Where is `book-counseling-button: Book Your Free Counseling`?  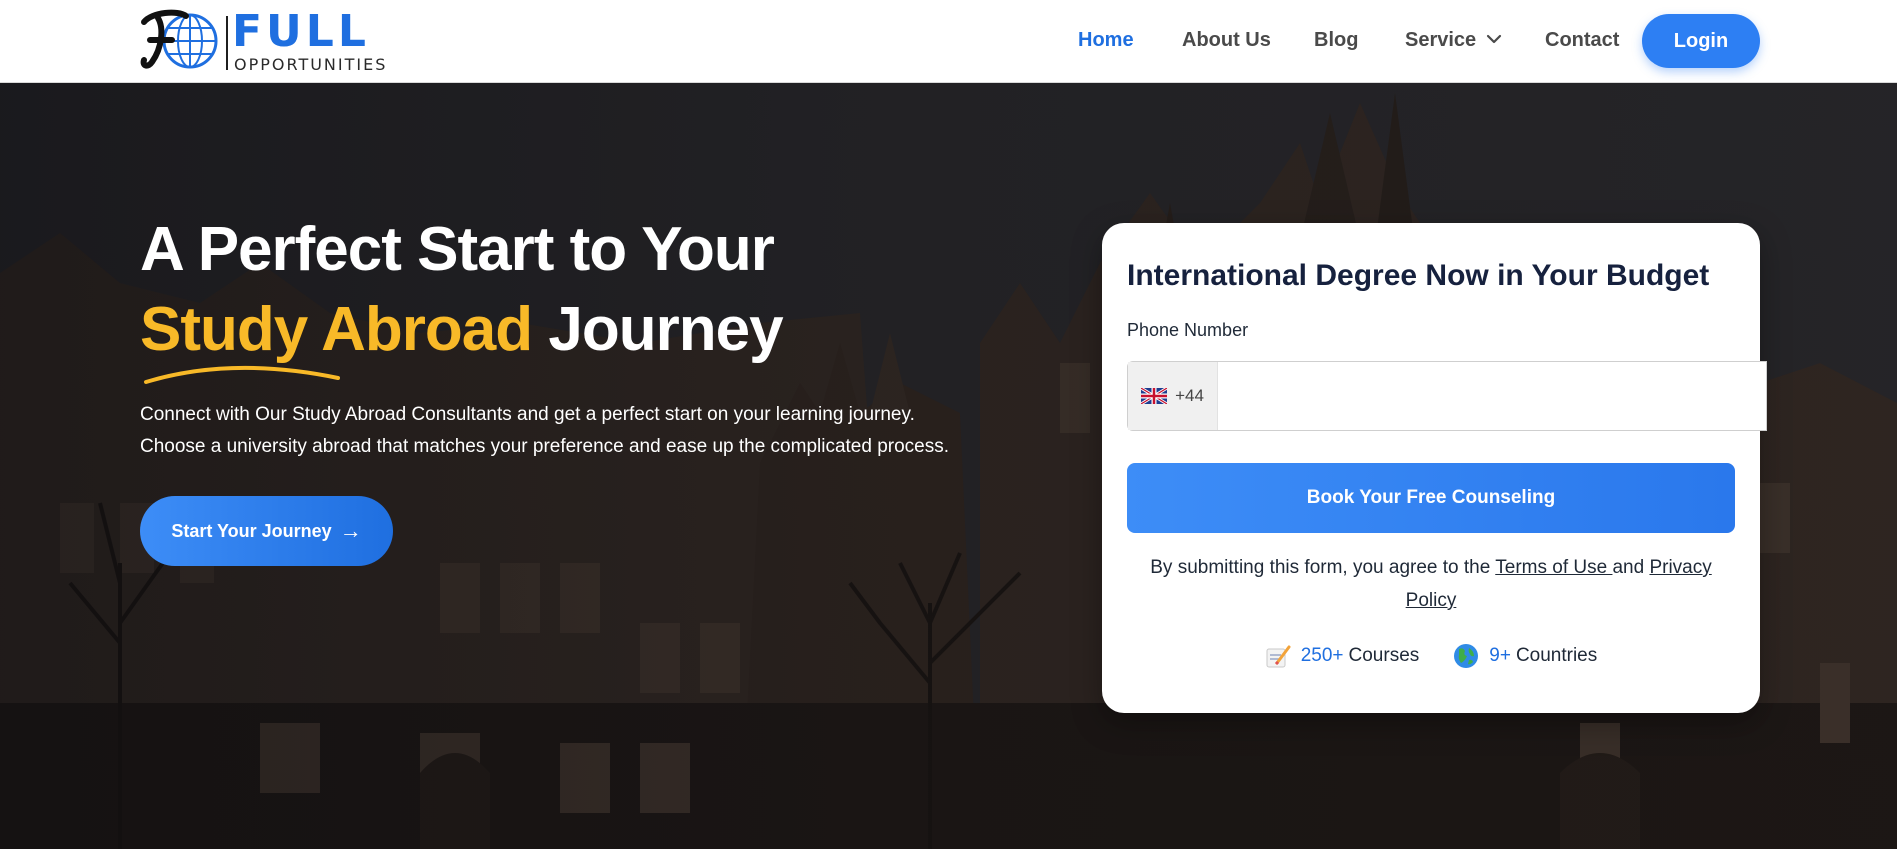
book-counseling-button: Book Your Free Counseling is located at coordinates (1431, 498).